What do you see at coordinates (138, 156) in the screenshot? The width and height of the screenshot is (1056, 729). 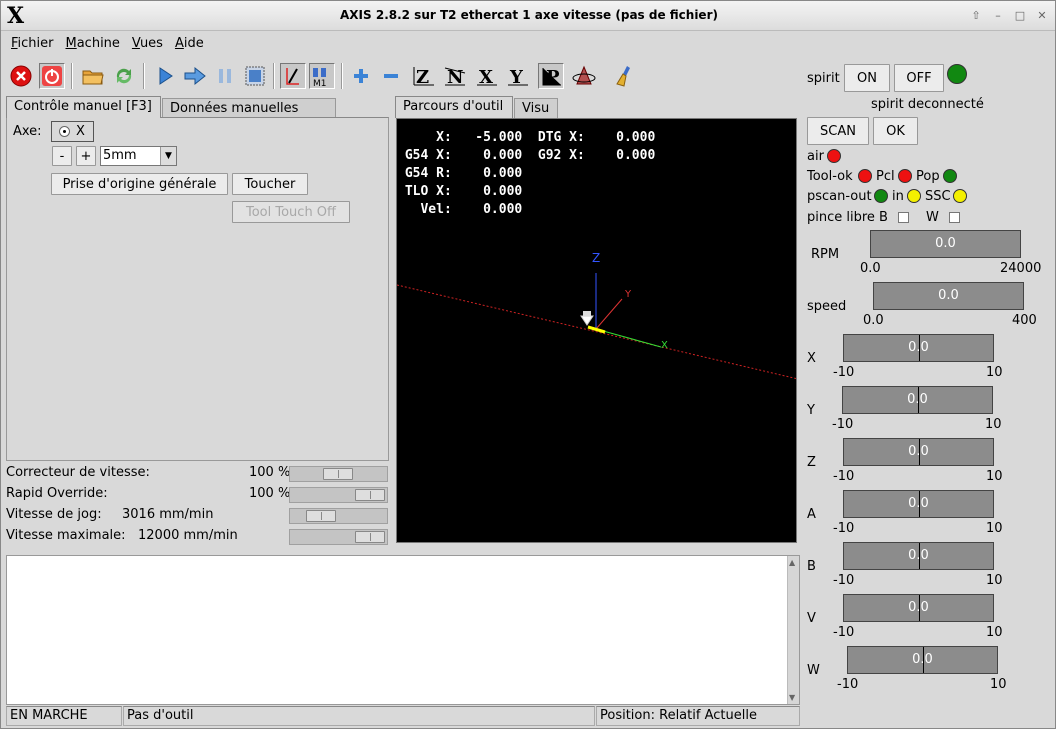 I see `increment-select: 5mm ▼` at bounding box center [138, 156].